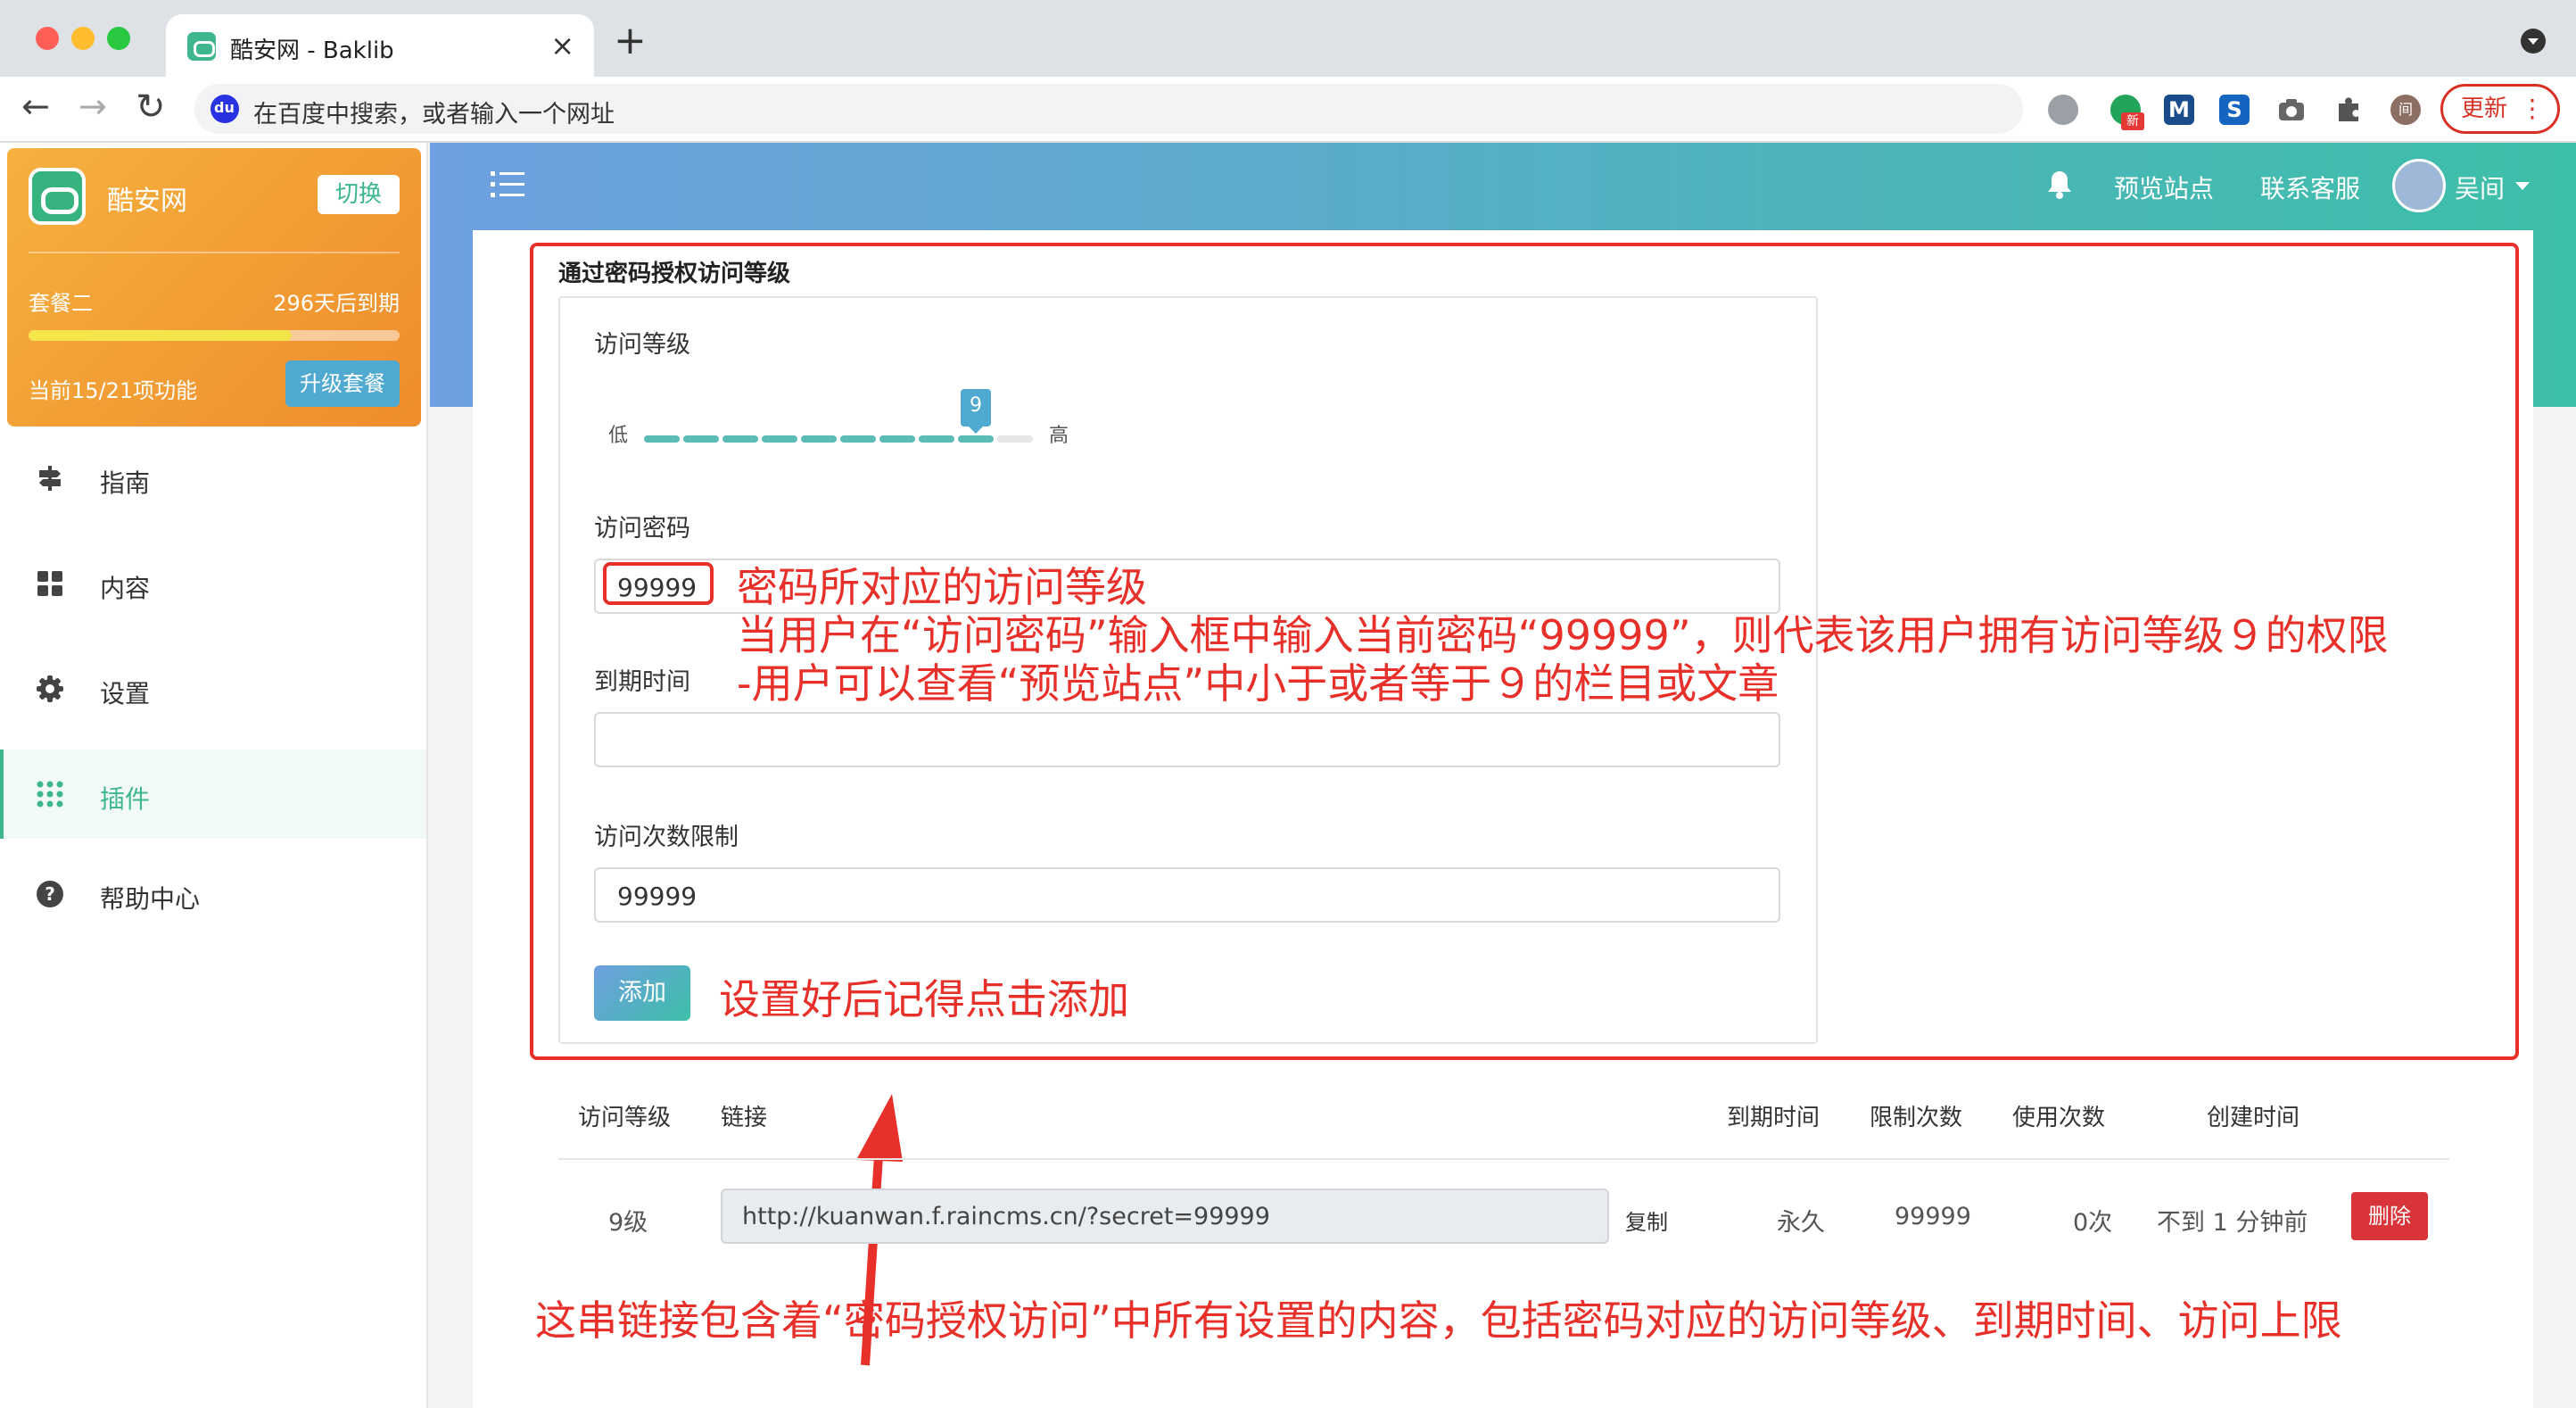 Image resolution: width=2576 pixels, height=1408 pixels. What do you see at coordinates (1288, 39) in the screenshot?
I see `browser-tabbar: 酷安网 - Baklib × +` at bounding box center [1288, 39].